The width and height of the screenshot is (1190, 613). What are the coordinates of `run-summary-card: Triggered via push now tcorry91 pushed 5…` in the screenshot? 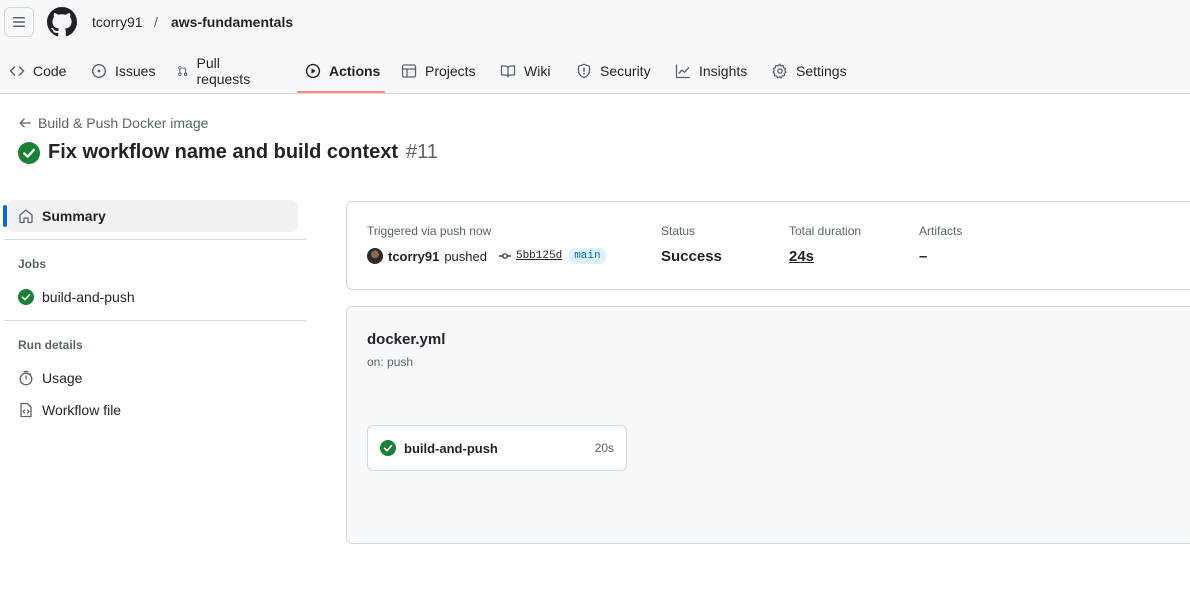 It's located at (768, 245).